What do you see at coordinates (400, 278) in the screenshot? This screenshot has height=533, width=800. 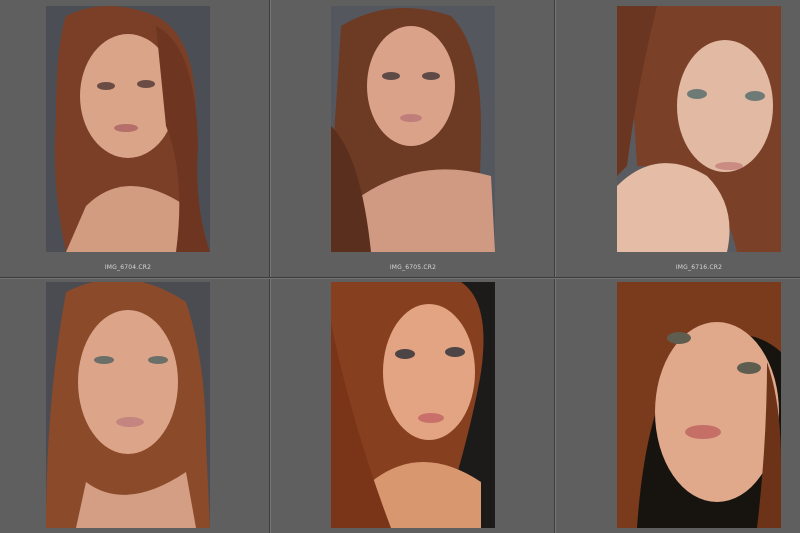 I see `row-divider` at bounding box center [400, 278].